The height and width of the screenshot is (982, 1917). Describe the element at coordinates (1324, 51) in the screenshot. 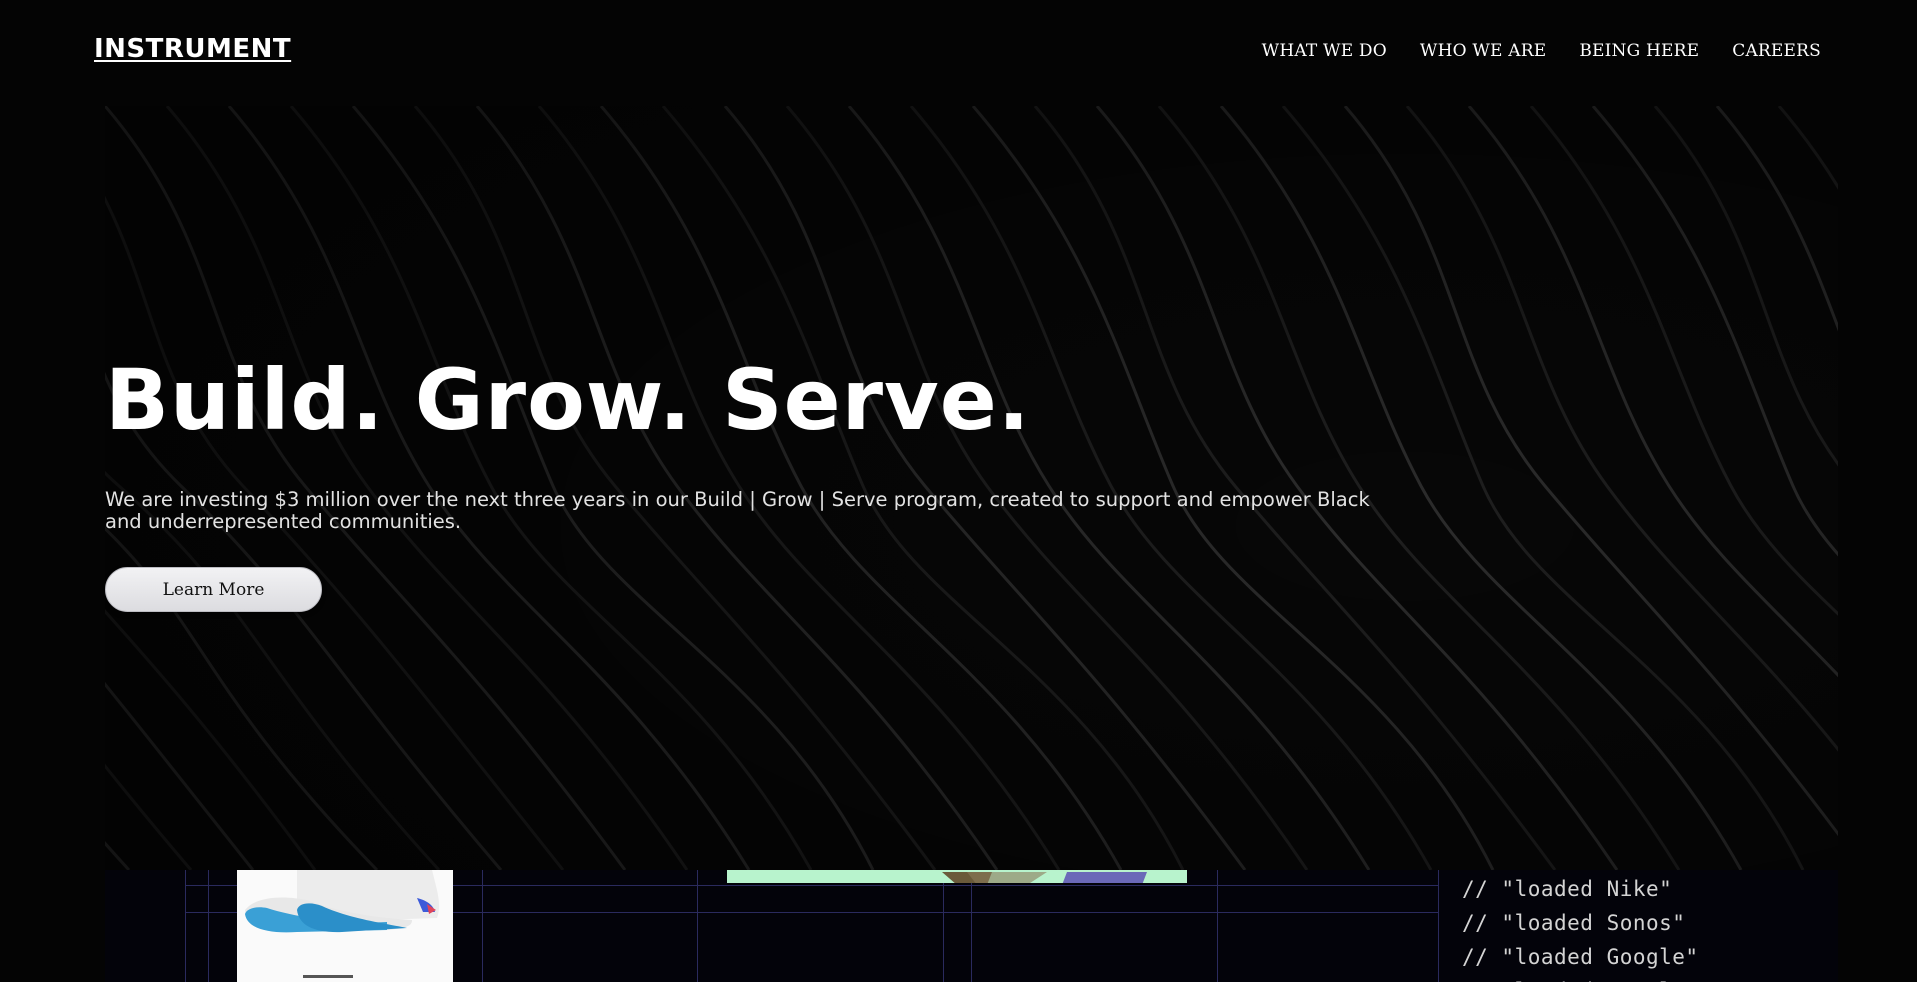

I see `nav-what-we-do: WHAT WE DO` at that location.